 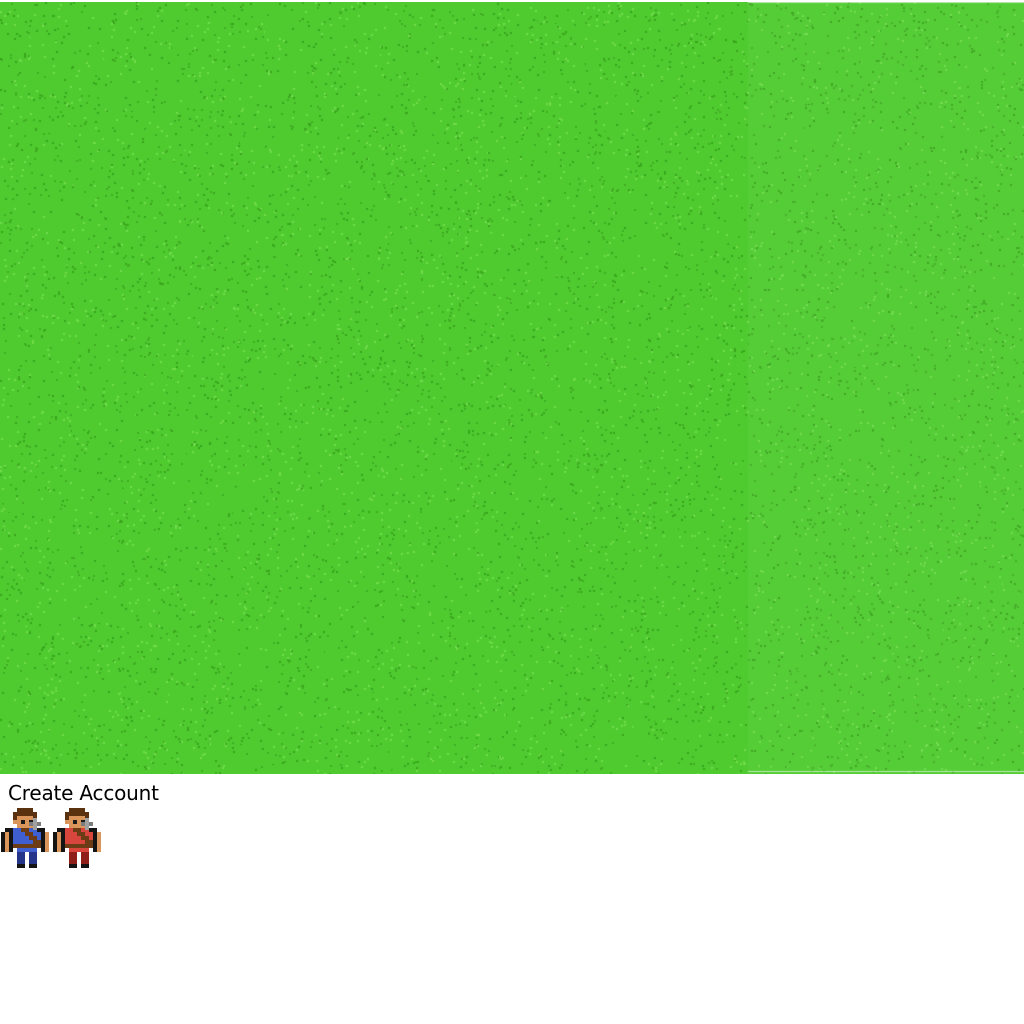 I want to click on create-account-link: Create Account, so click(x=83, y=793).